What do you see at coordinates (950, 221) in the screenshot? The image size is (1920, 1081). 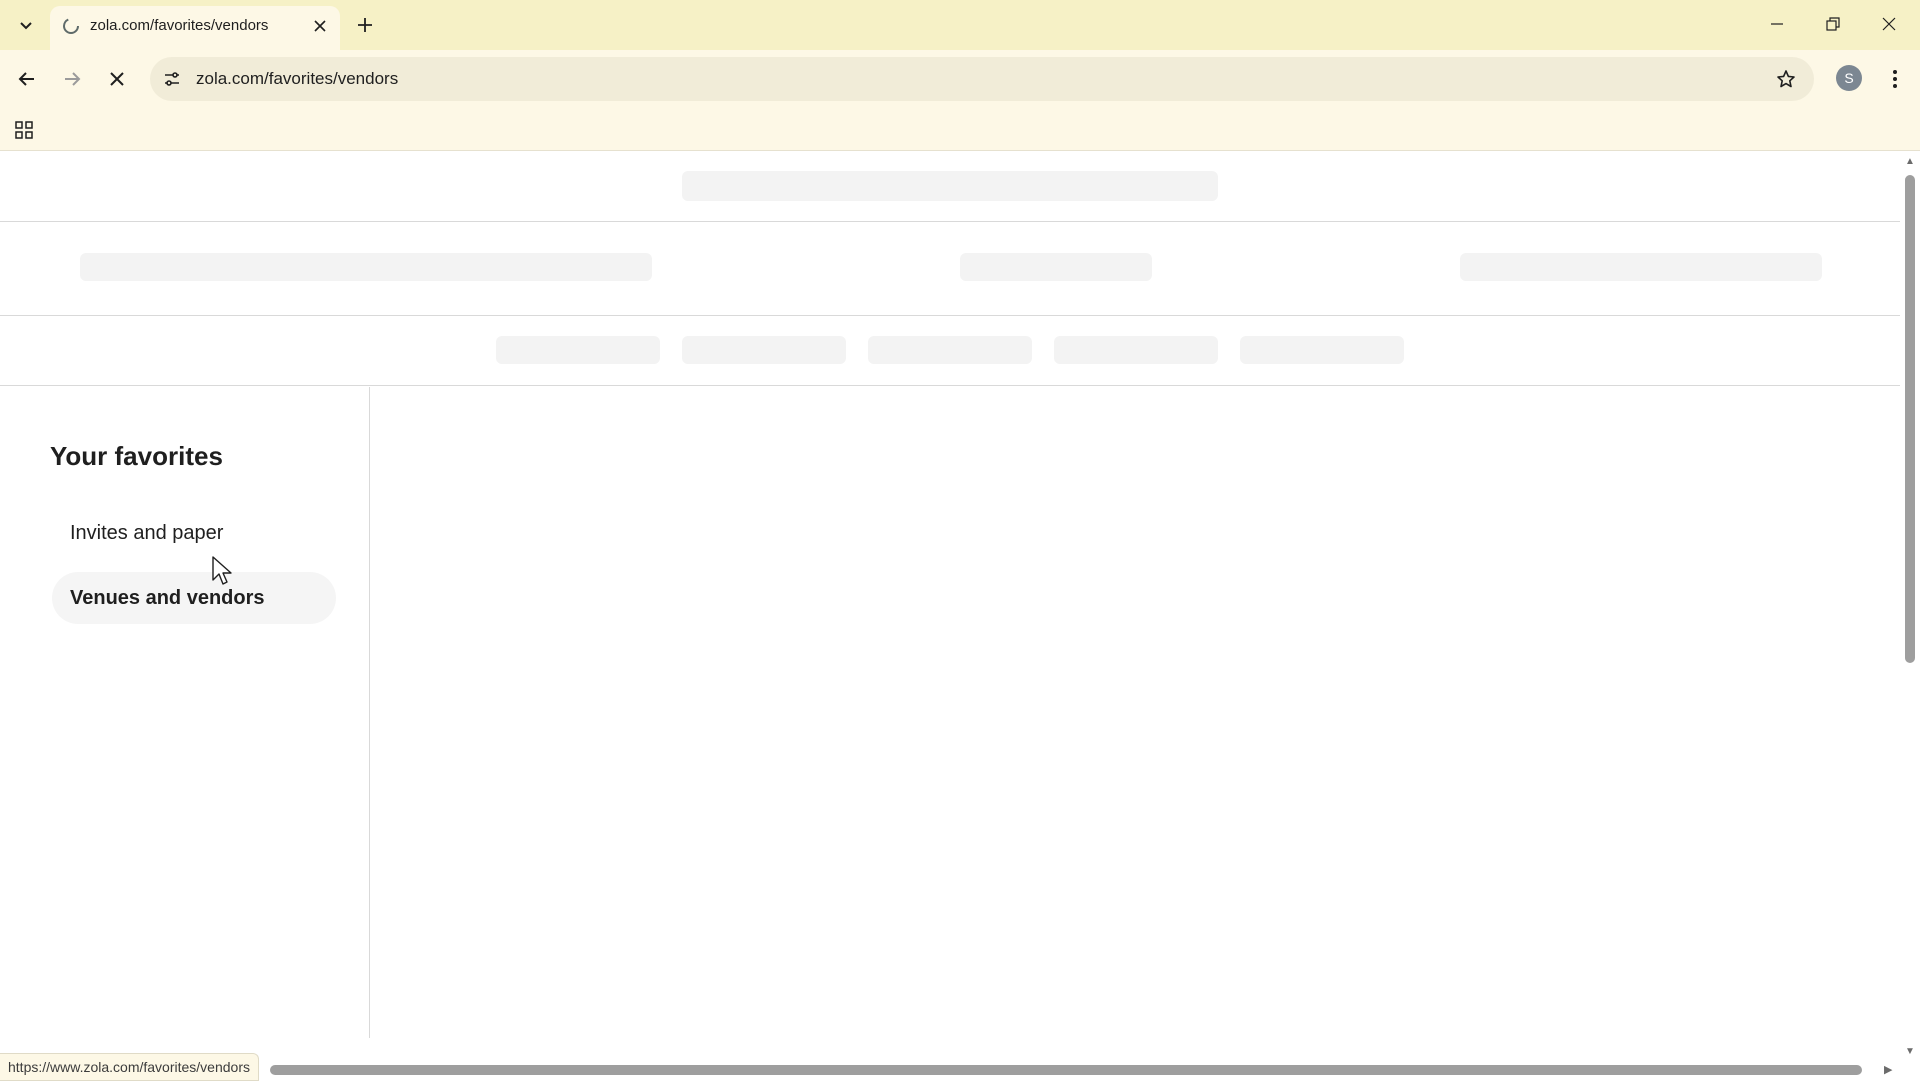 I see `header-divider` at bounding box center [950, 221].